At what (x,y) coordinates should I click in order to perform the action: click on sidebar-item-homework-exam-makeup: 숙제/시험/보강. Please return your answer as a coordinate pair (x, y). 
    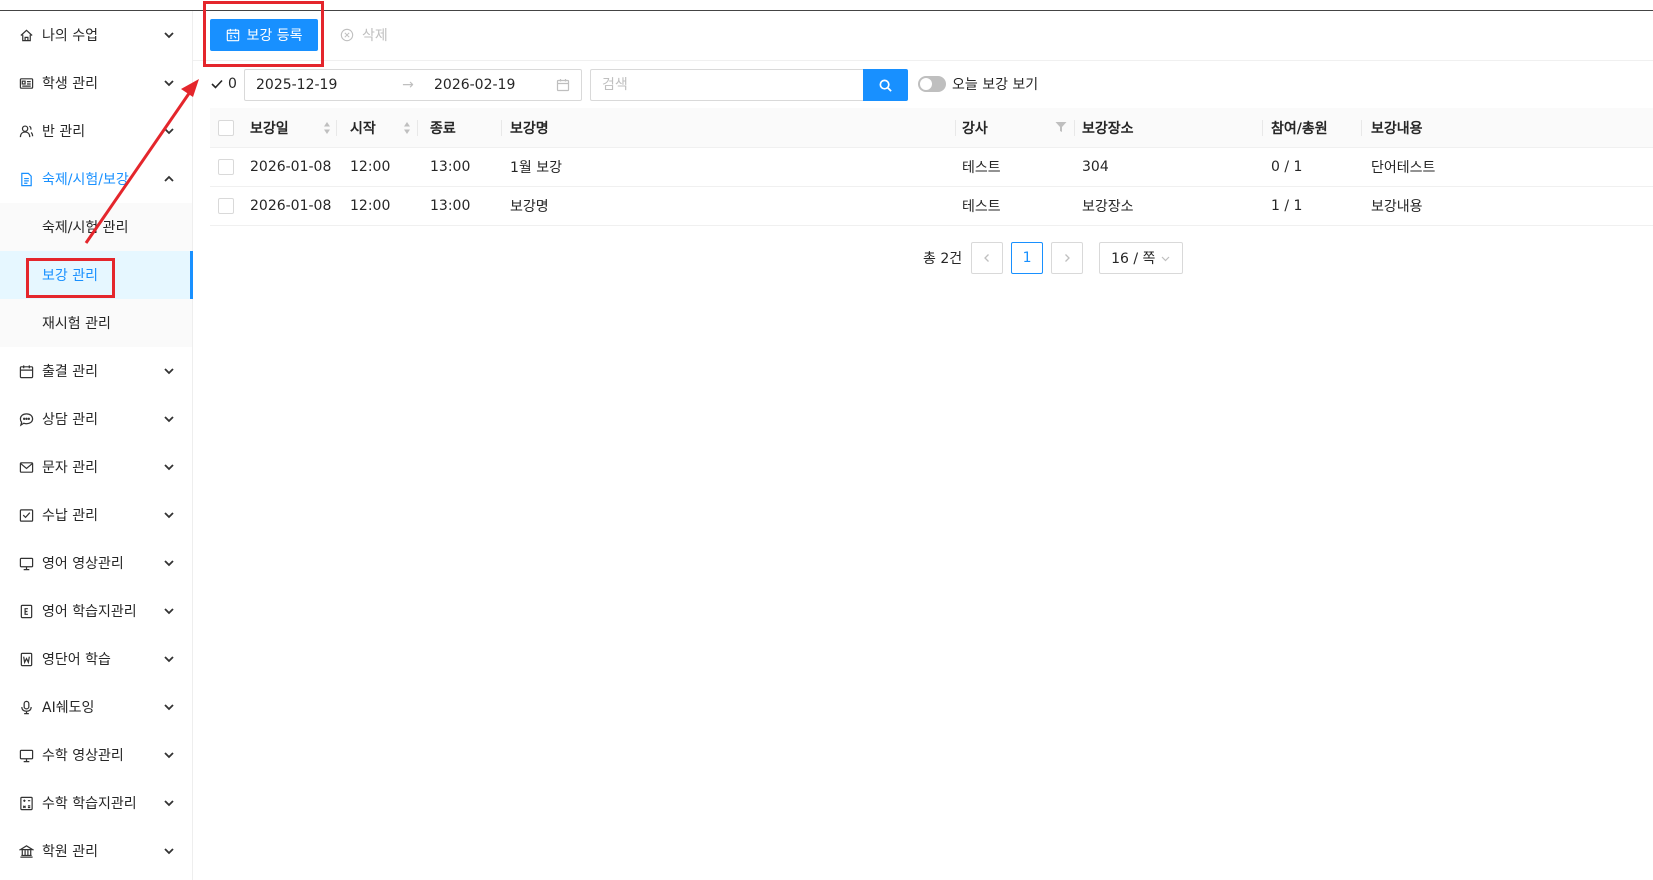
    Looking at the image, I should click on (96, 179).